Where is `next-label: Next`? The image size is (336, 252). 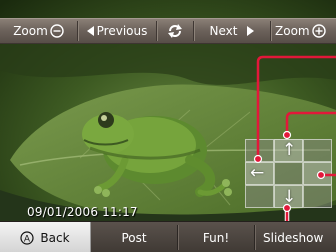
next-label: Next is located at coordinates (223, 31).